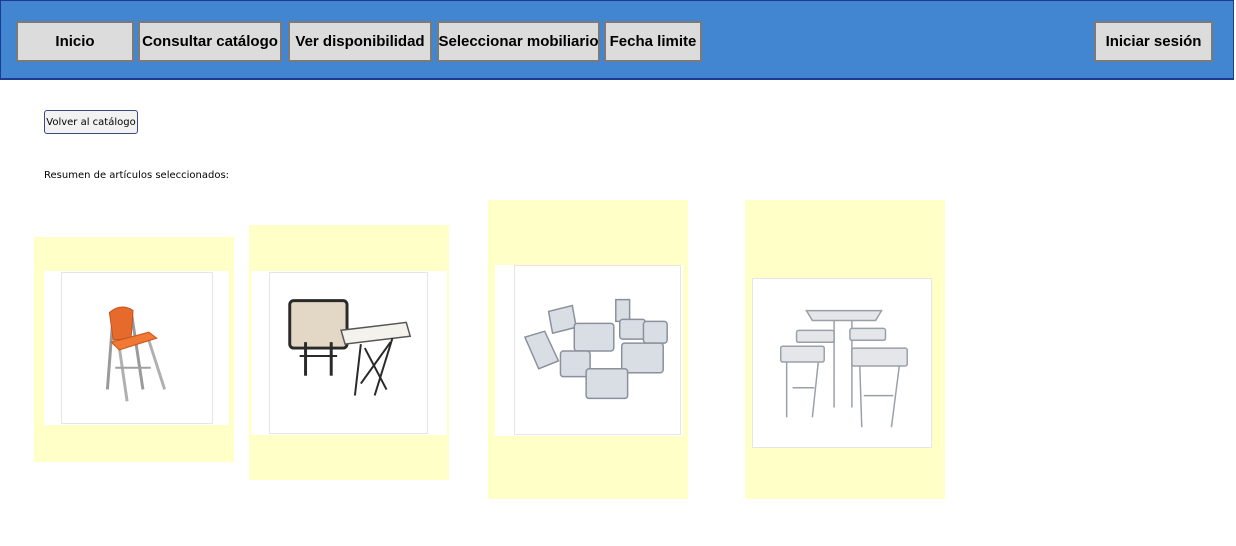  Describe the element at coordinates (350, 347) in the screenshot. I see `folding-table-icon` at that location.